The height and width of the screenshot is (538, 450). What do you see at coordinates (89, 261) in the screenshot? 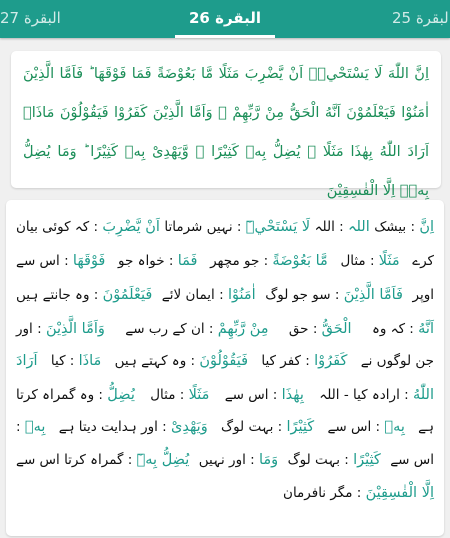
I see `word-arabic: فَوْقَهَا` at bounding box center [89, 261].